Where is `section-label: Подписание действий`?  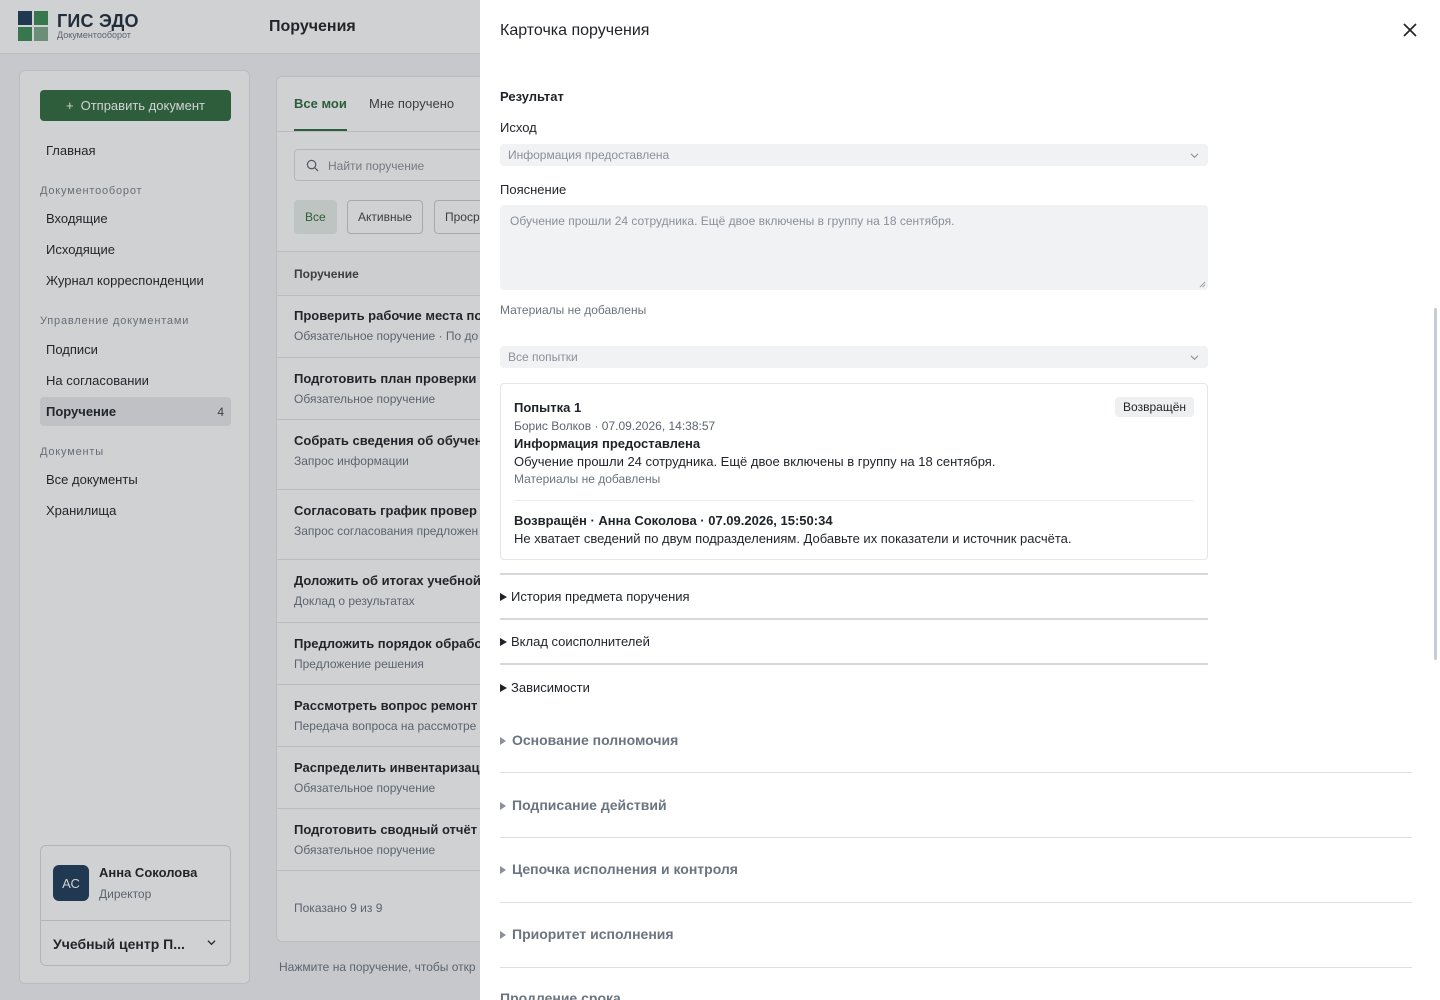 section-label: Подписание действий is located at coordinates (589, 805).